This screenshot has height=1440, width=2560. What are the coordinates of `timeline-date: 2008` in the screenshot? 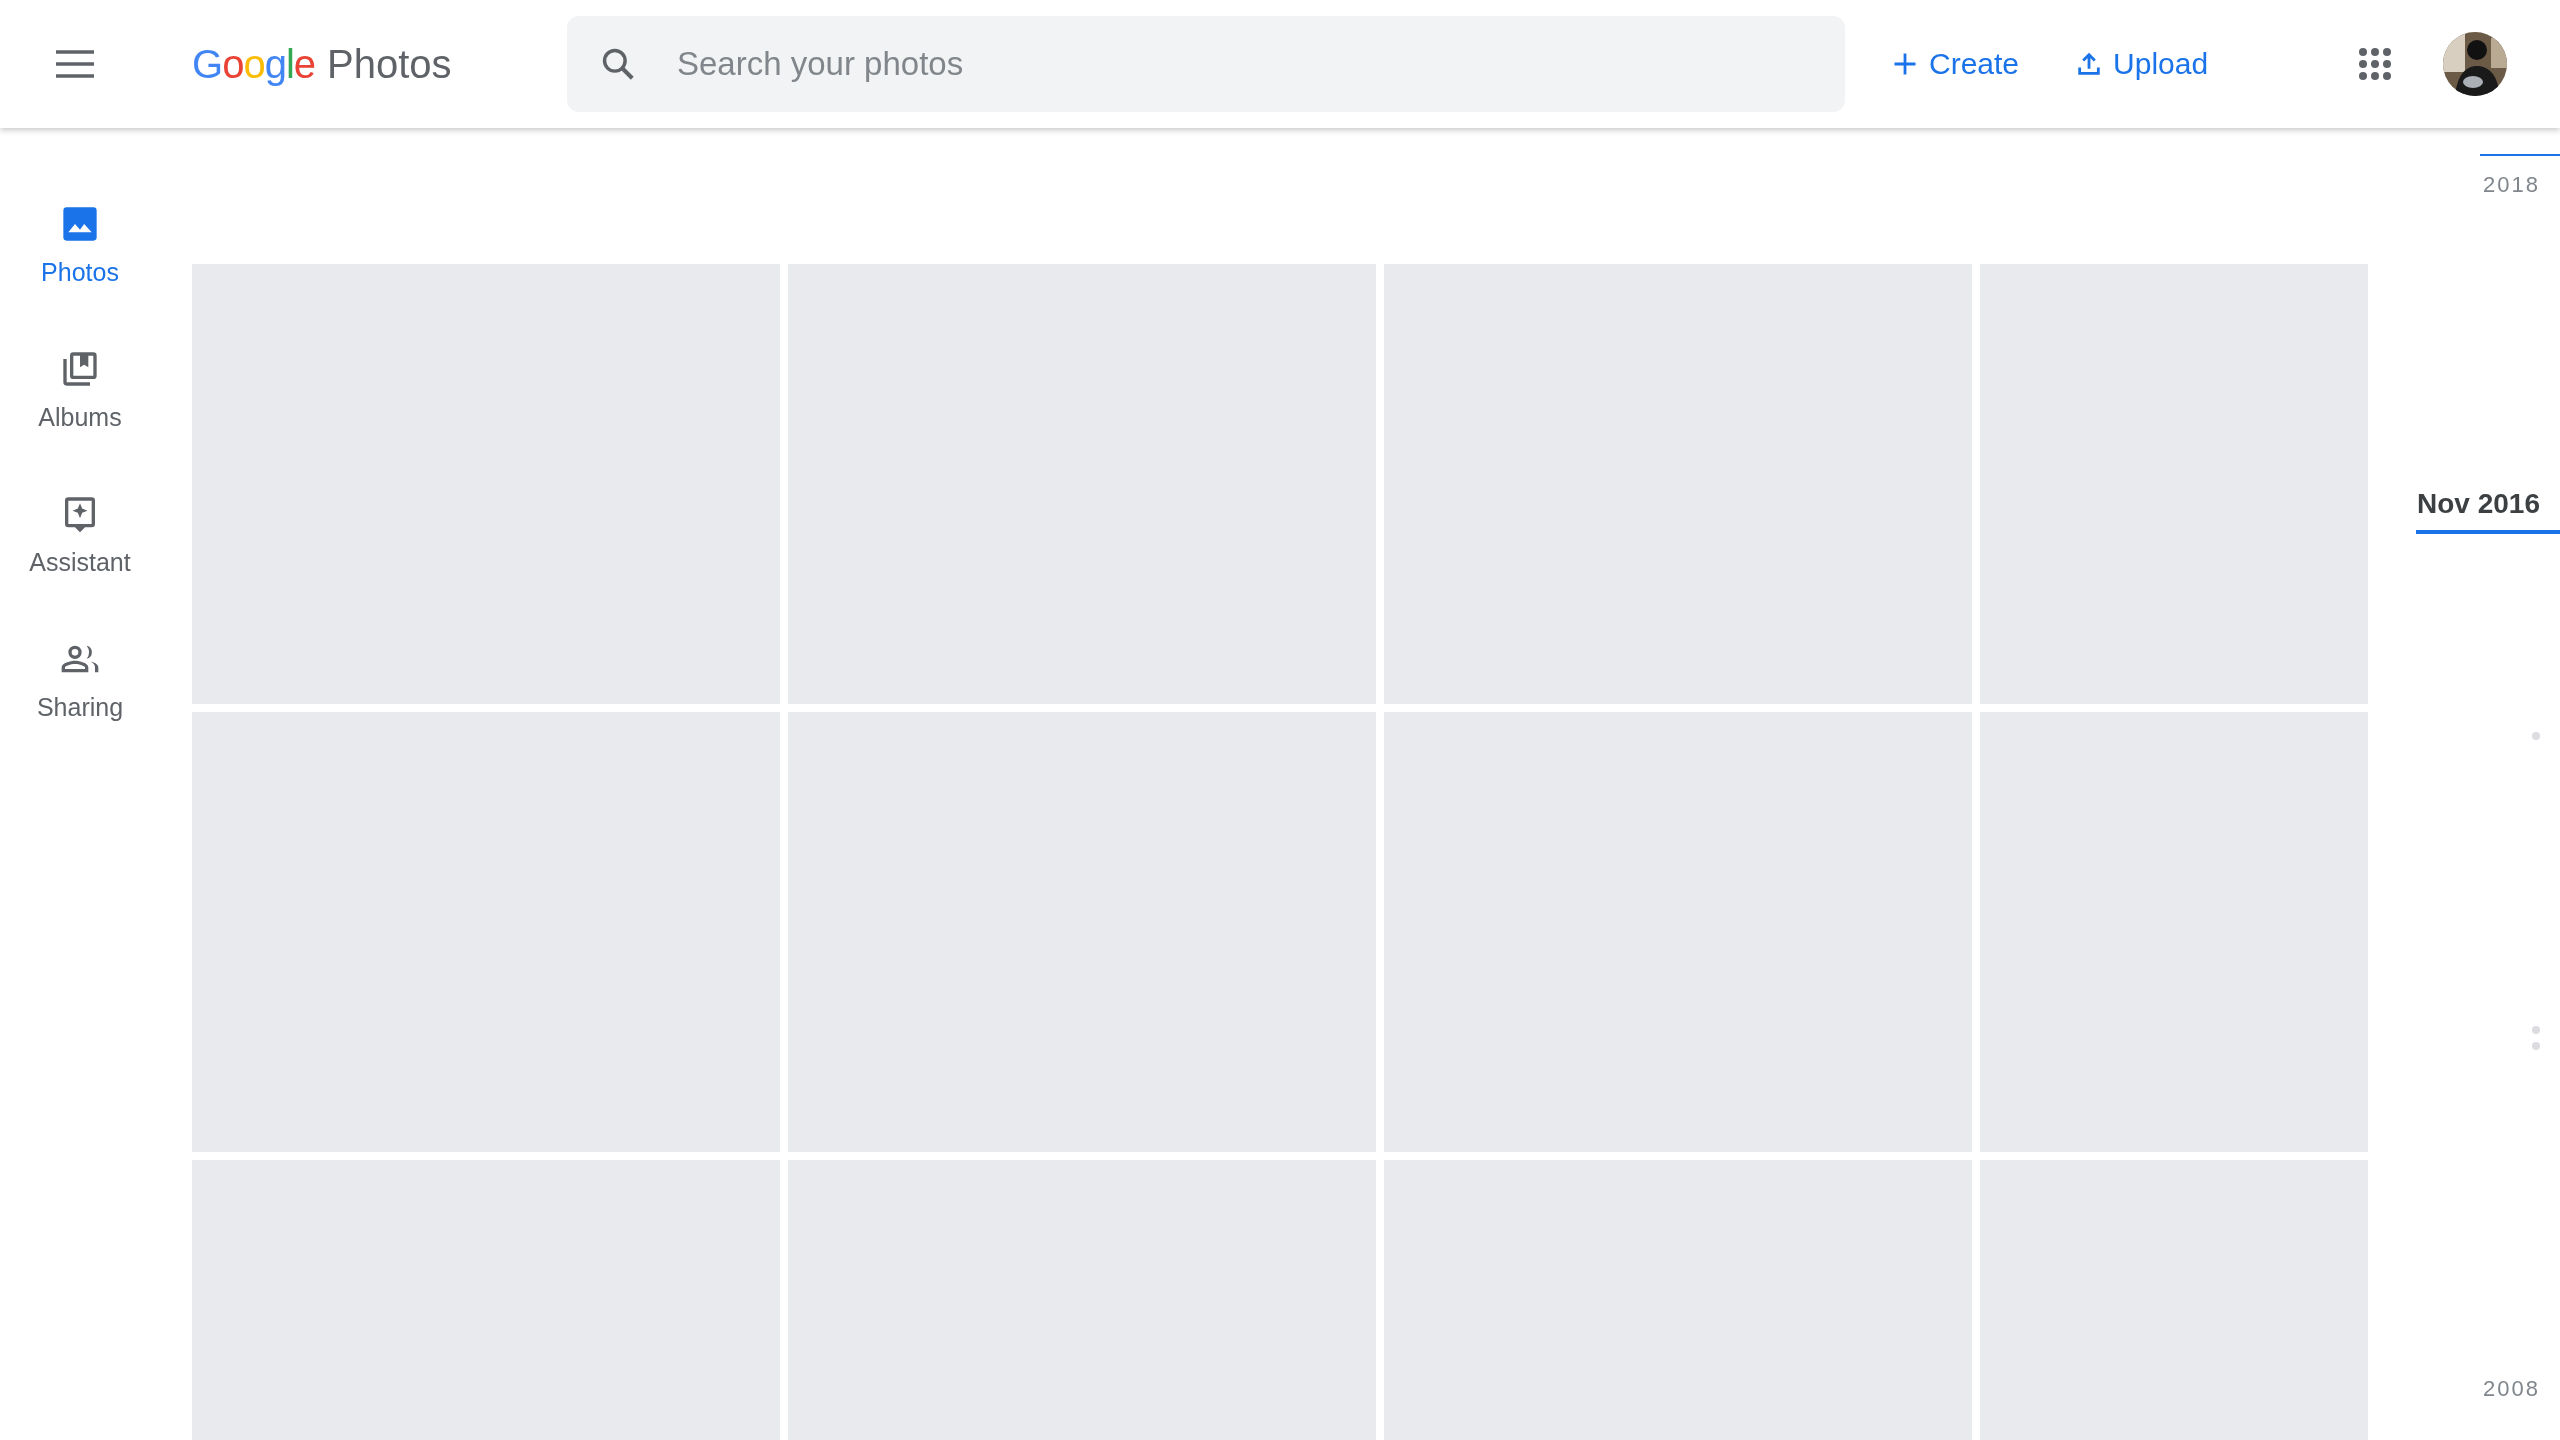 It's located at (2511, 1389).